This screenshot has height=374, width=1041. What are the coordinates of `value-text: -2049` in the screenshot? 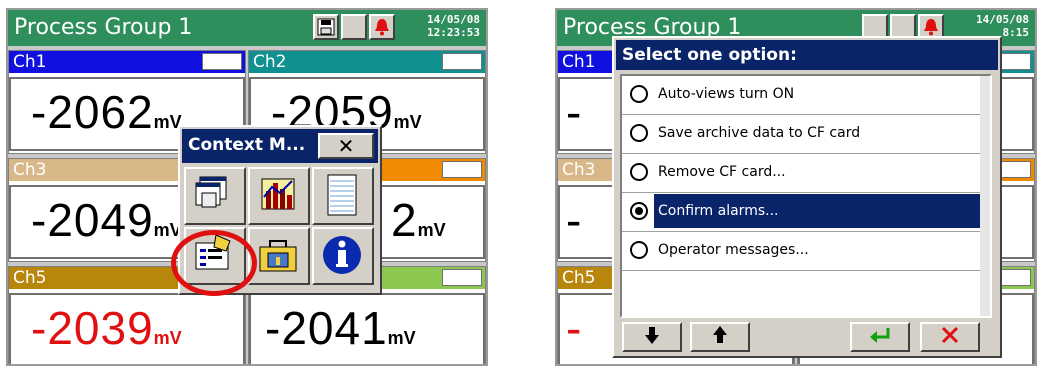 It's located at (92, 220).